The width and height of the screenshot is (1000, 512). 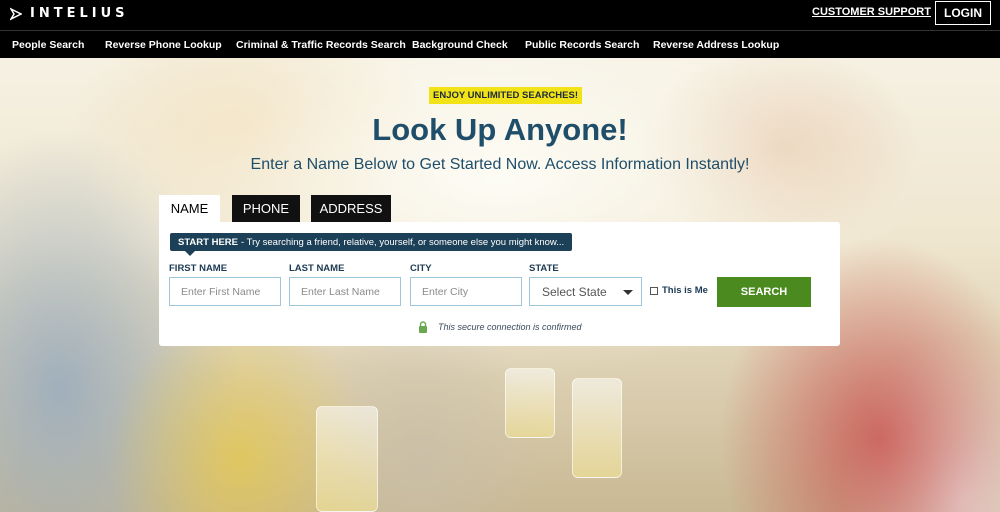 What do you see at coordinates (963, 13) in the screenshot?
I see `login-button: LOGIN` at bounding box center [963, 13].